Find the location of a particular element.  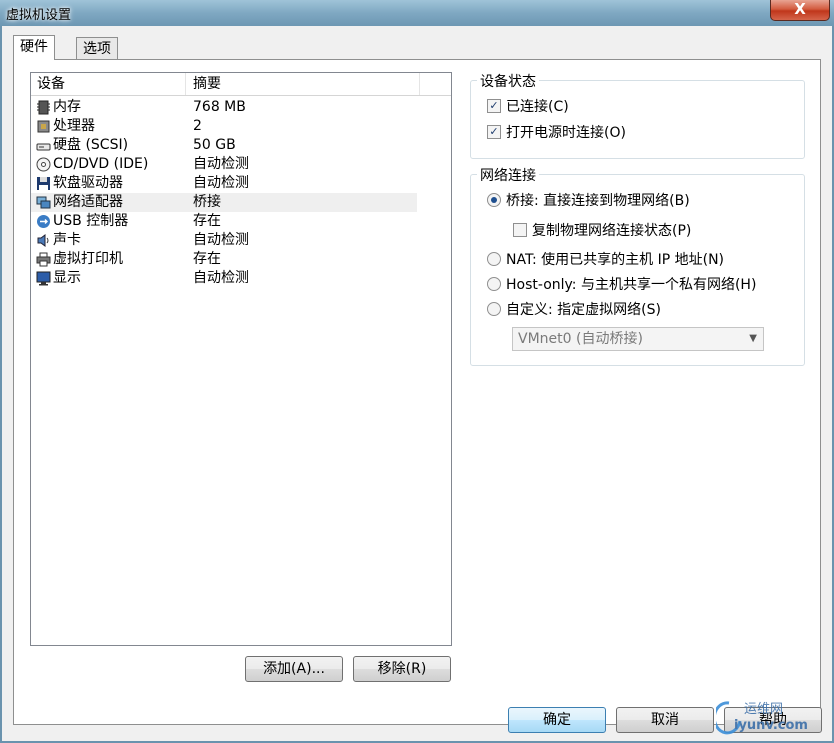

device-name: 处理器 is located at coordinates (74, 126).